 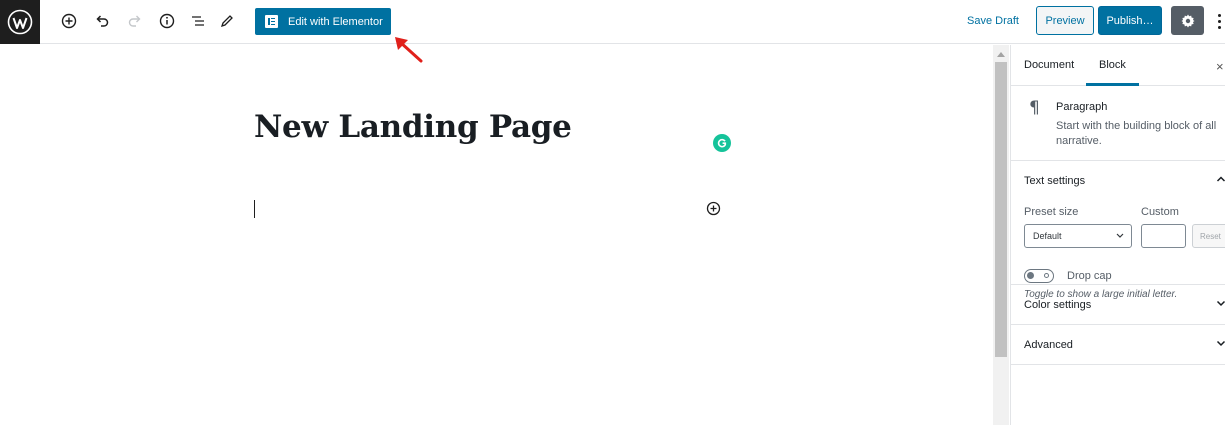 I want to click on block-card-title: Paragraph, so click(x=1082, y=107).